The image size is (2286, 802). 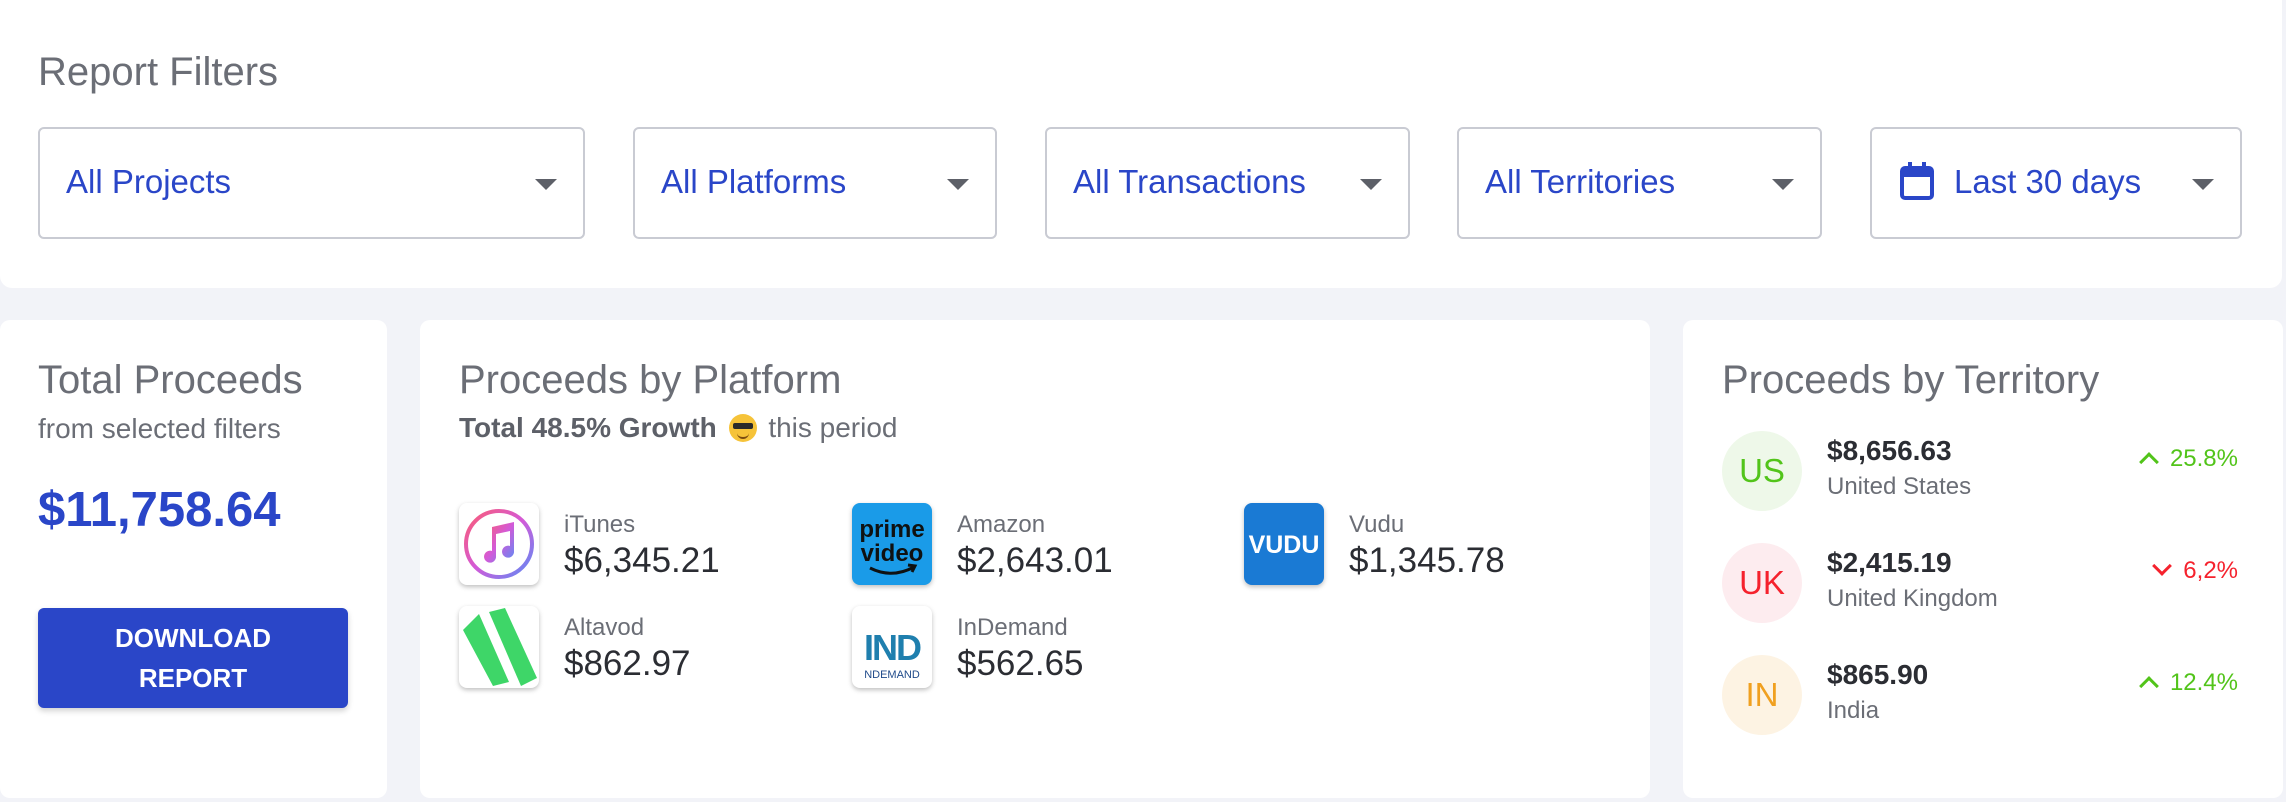 I want to click on platforms-select: All Platforms, so click(x=815, y=183).